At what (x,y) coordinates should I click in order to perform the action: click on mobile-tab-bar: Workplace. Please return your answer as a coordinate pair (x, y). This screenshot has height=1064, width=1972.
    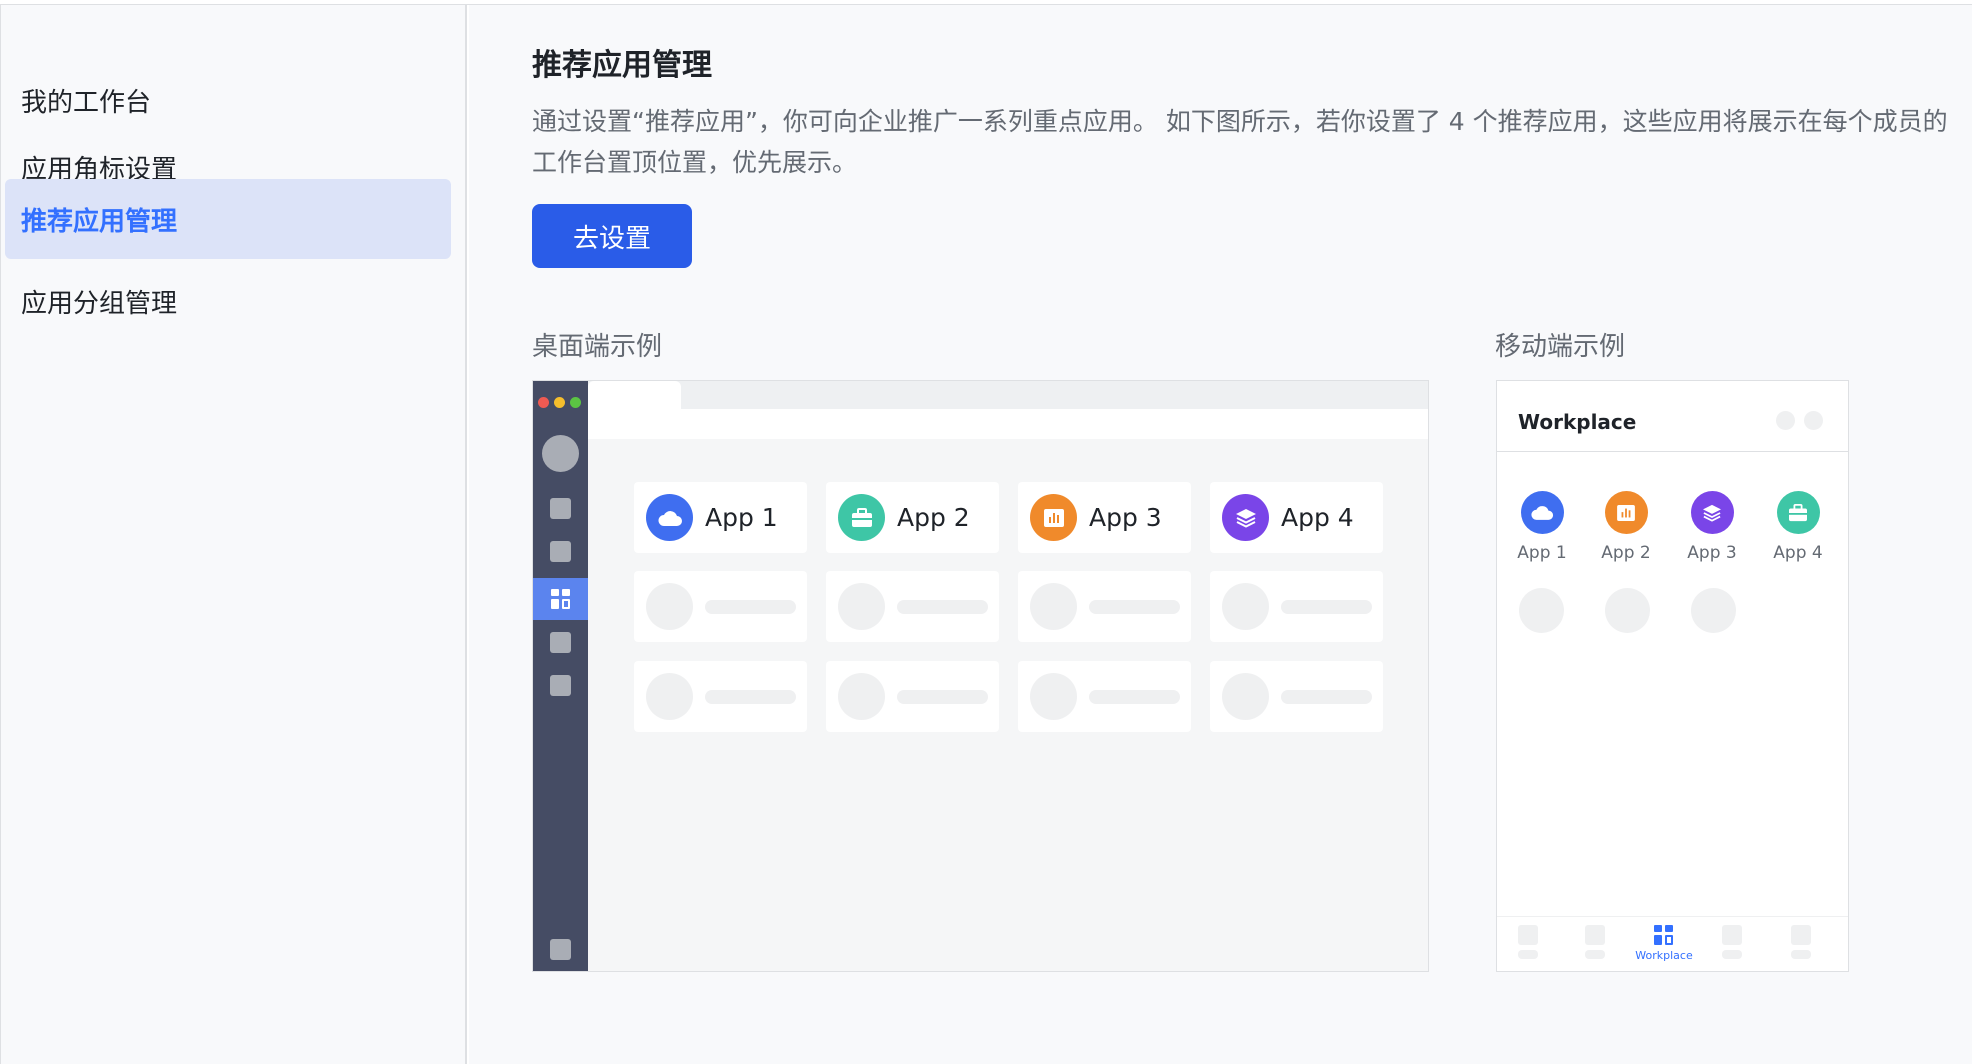
    Looking at the image, I should click on (1672, 943).